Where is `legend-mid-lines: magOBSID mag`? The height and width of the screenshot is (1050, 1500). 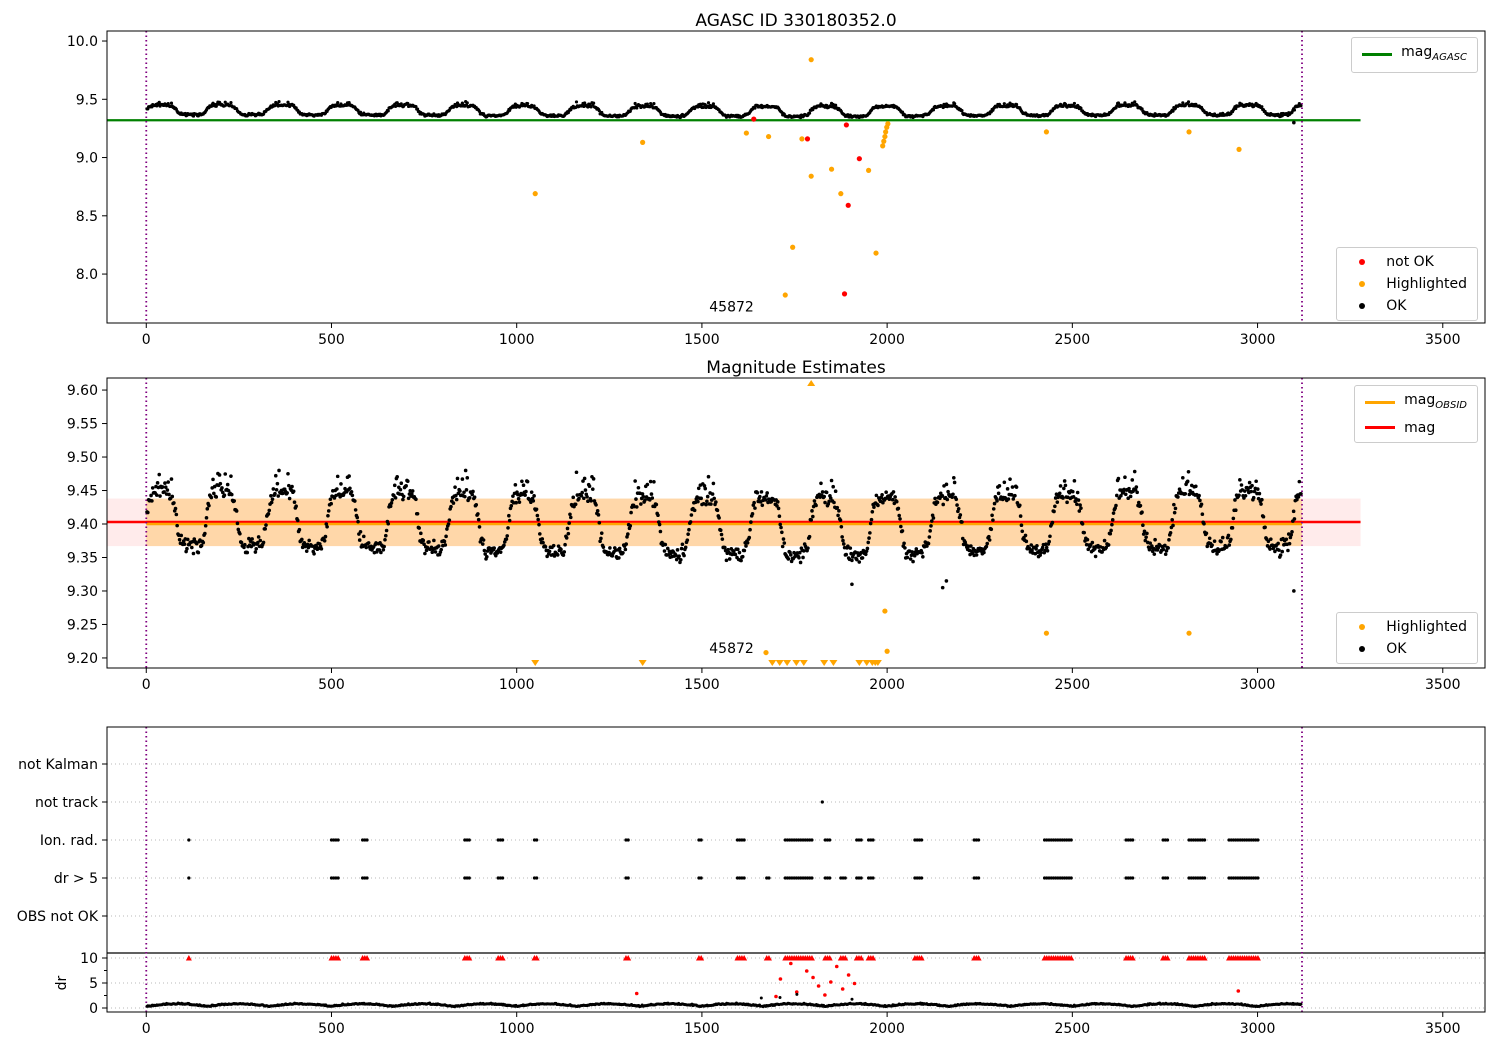
legend-mid-lines: magOBSID mag is located at coordinates (1416, 414).